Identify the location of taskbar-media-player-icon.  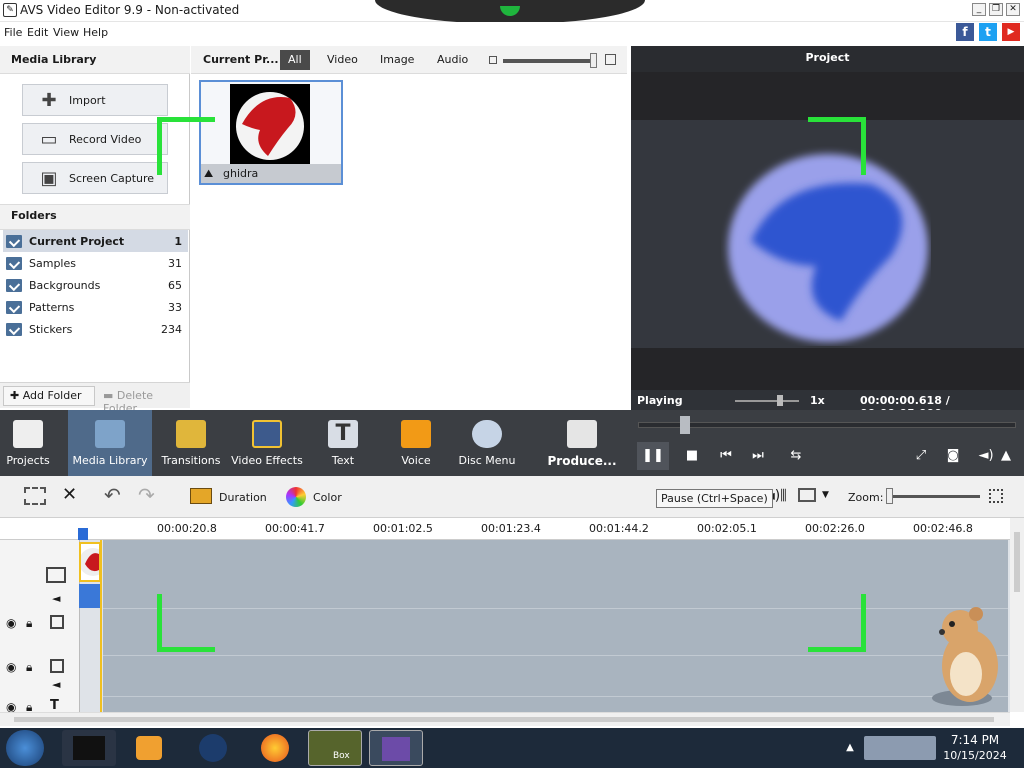
(149, 748).